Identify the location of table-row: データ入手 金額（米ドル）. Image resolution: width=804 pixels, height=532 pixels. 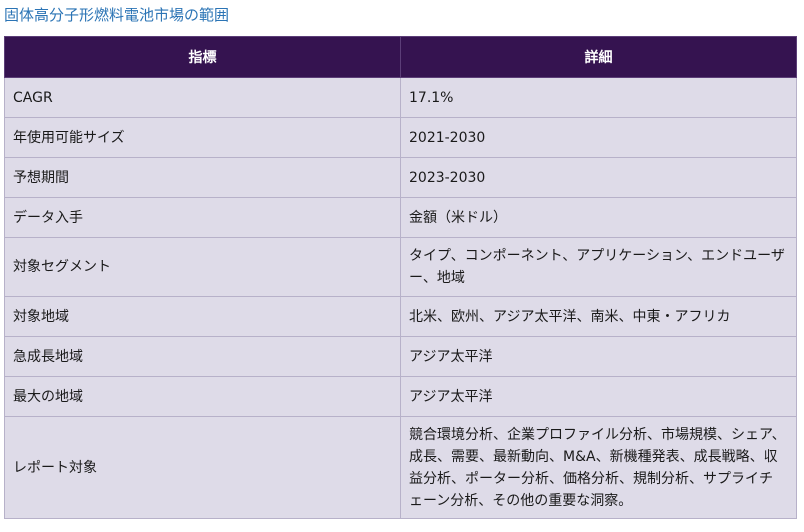
(400, 217).